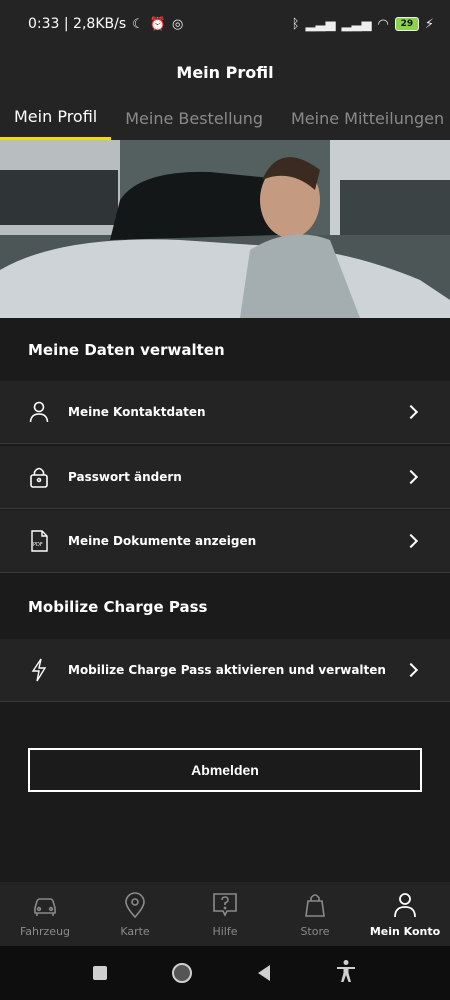 Image resolution: width=450 pixels, height=1000 pixels. I want to click on alarm-icon: ⏰, so click(157, 24).